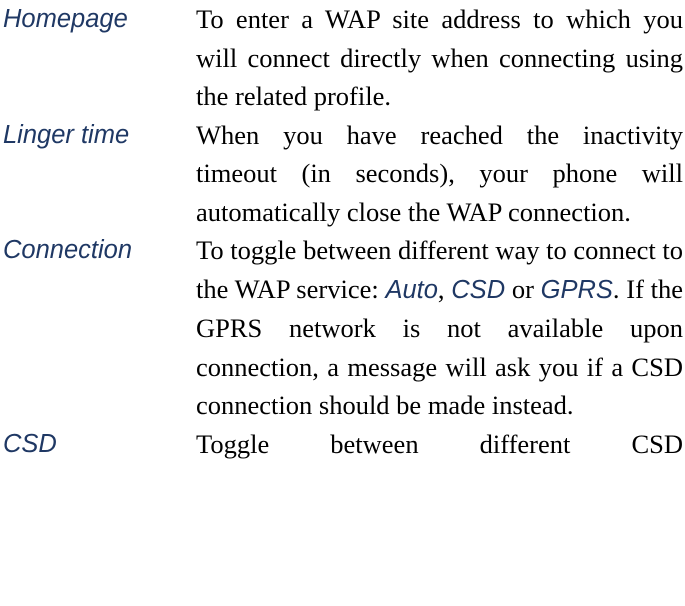 The width and height of the screenshot is (685, 606). Describe the element at coordinates (576, 289) in the screenshot. I see `keyword-gprs: GPRS` at that location.